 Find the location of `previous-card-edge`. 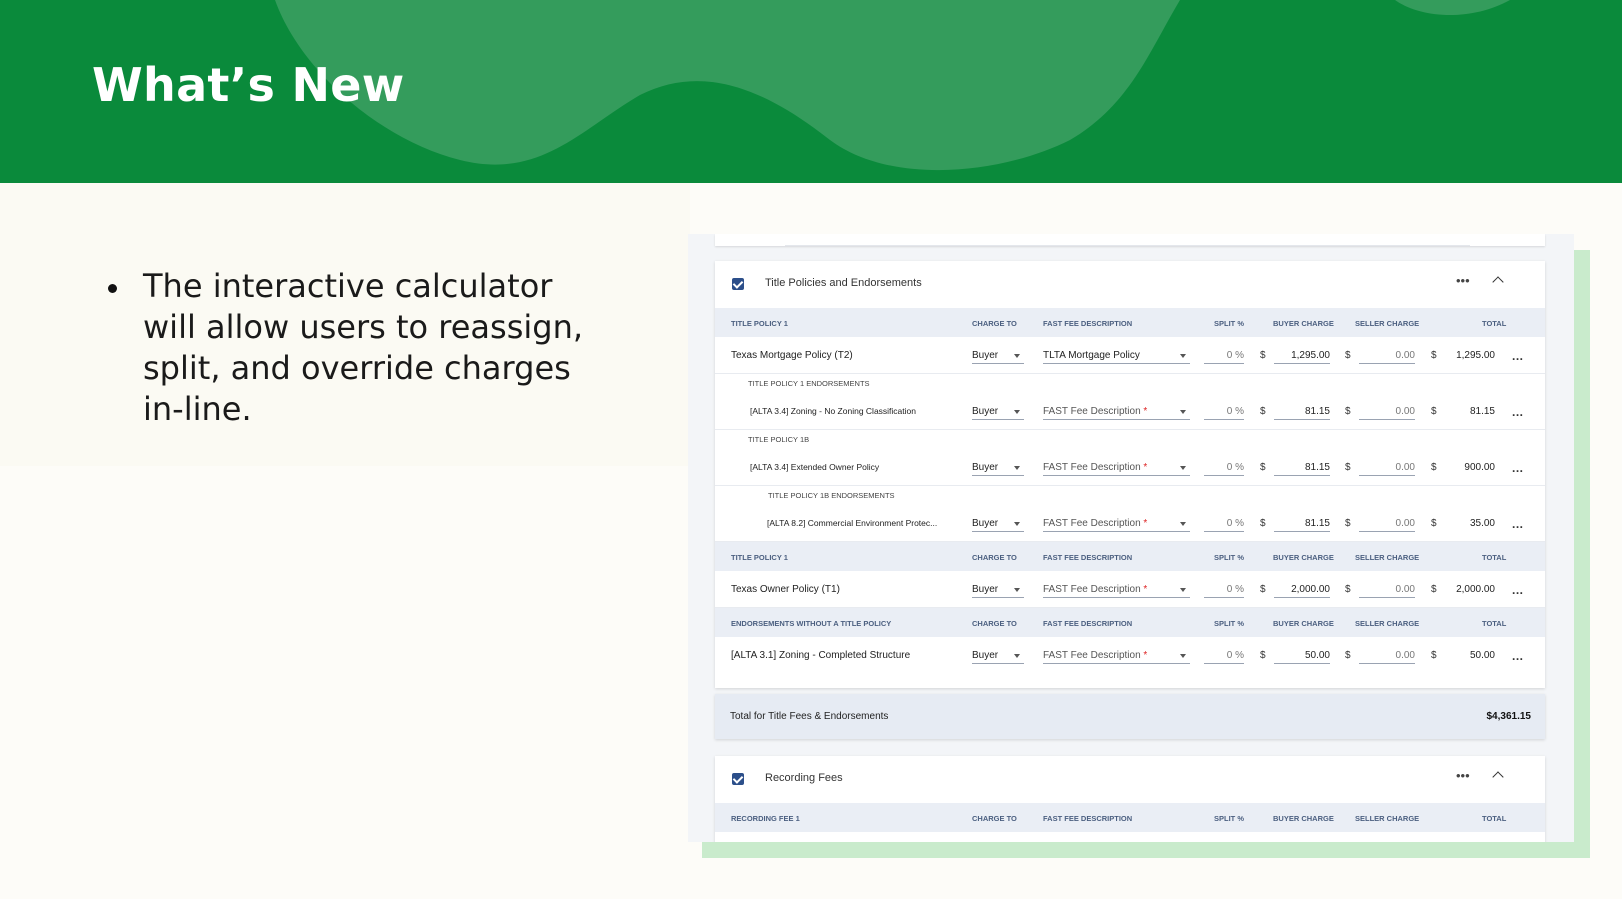

previous-card-edge is located at coordinates (1130, 240).